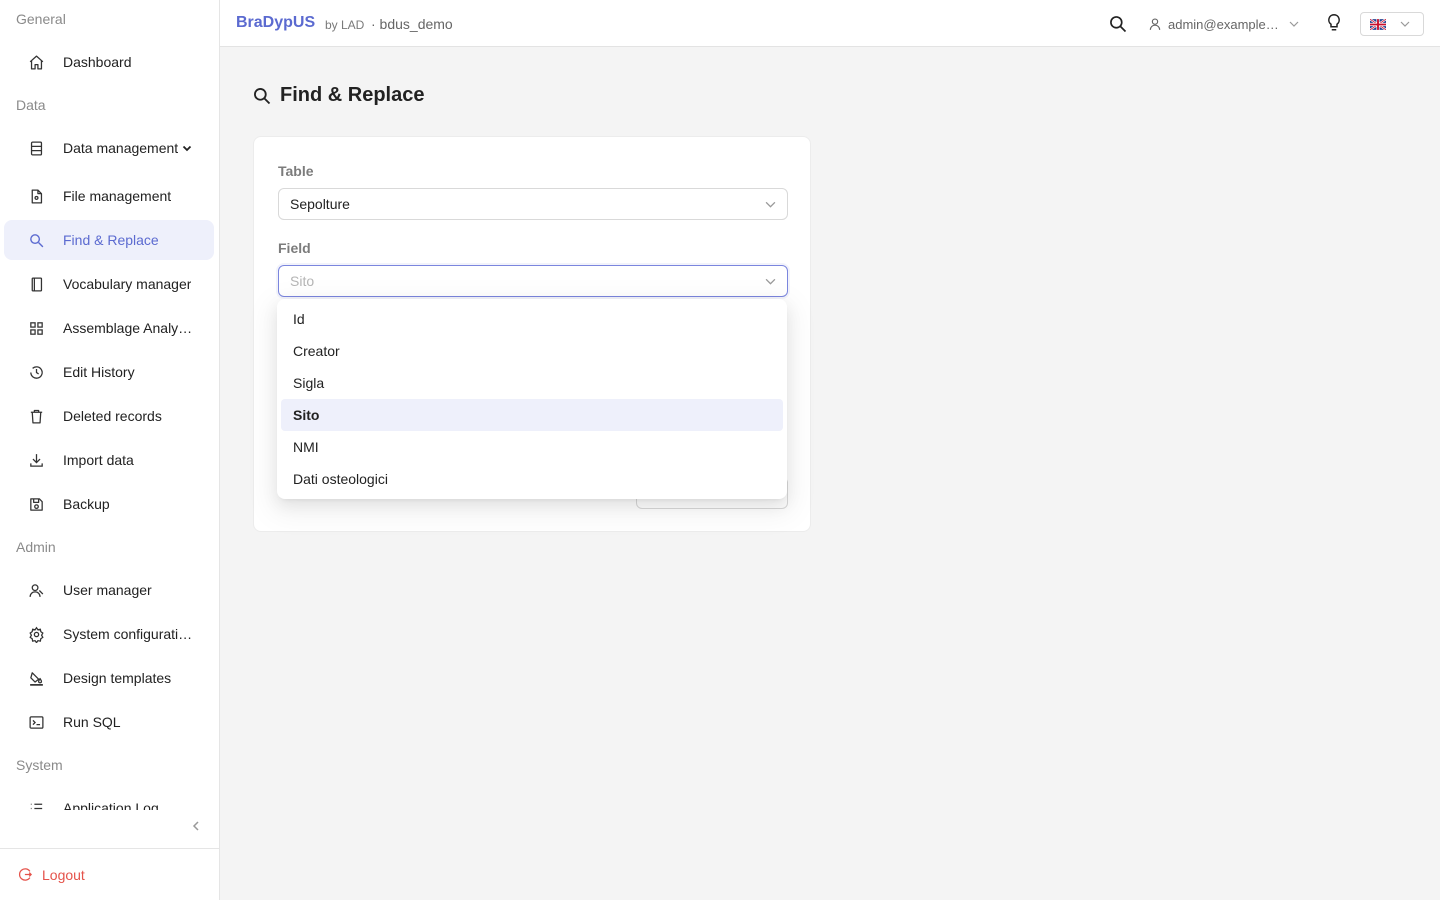 The image size is (1440, 900). I want to click on trash-icon, so click(36, 416).